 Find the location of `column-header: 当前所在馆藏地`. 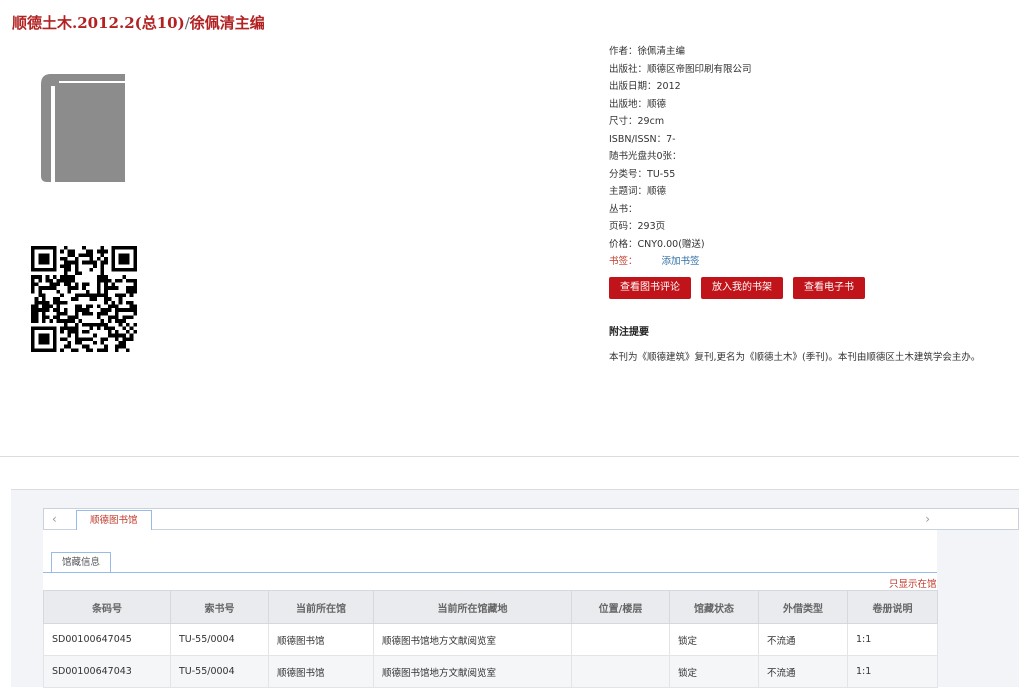

column-header: 当前所在馆藏地 is located at coordinates (472, 607).